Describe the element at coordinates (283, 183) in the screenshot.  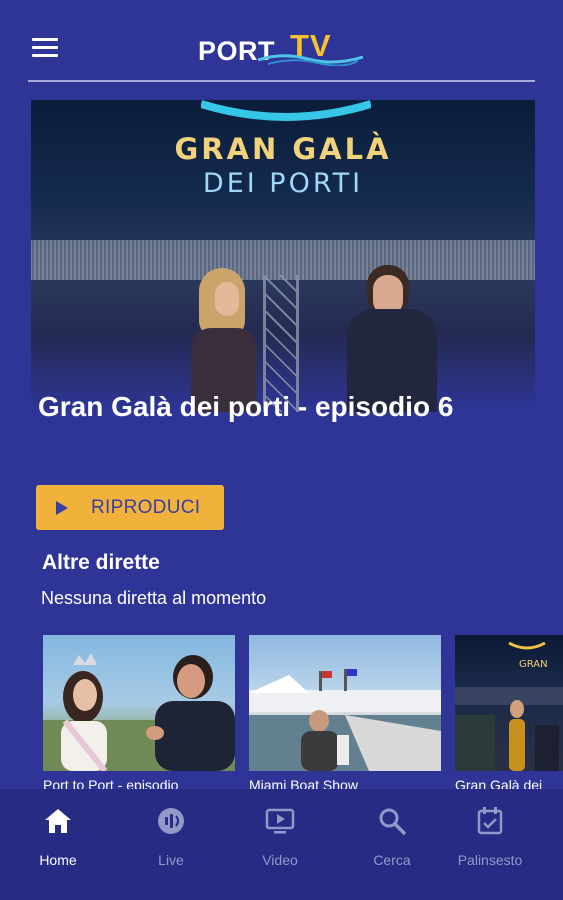
I see `hero-image-subtitle: DEI PORTI` at that location.